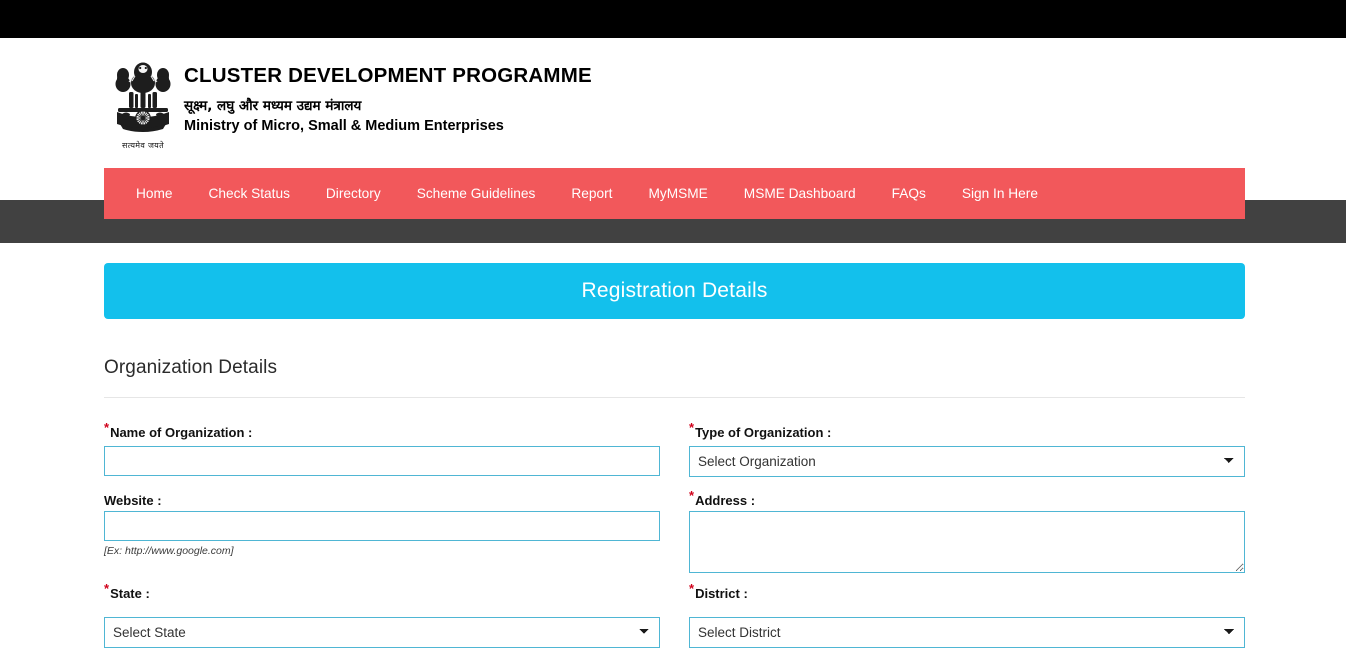  What do you see at coordinates (800, 193) in the screenshot?
I see `nav-item-msme-dashboard: MSME Dashboard` at bounding box center [800, 193].